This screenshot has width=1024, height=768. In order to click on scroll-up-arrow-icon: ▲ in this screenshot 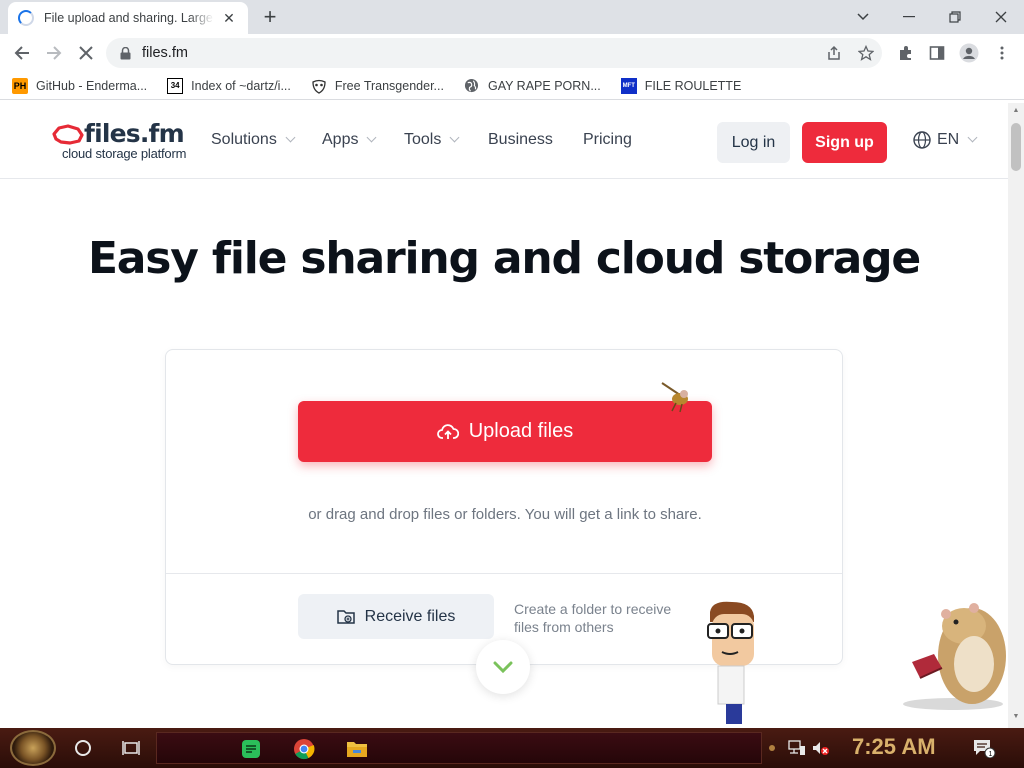, I will do `click(1016, 110)`.